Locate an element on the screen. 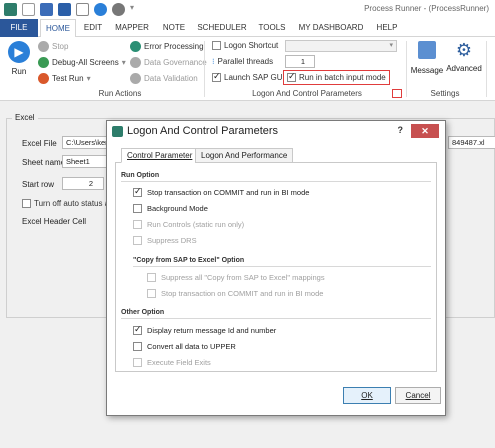 Image resolution: width=495 pixels, height=448 pixels. threads-icon: ⁝ is located at coordinates (213, 61).